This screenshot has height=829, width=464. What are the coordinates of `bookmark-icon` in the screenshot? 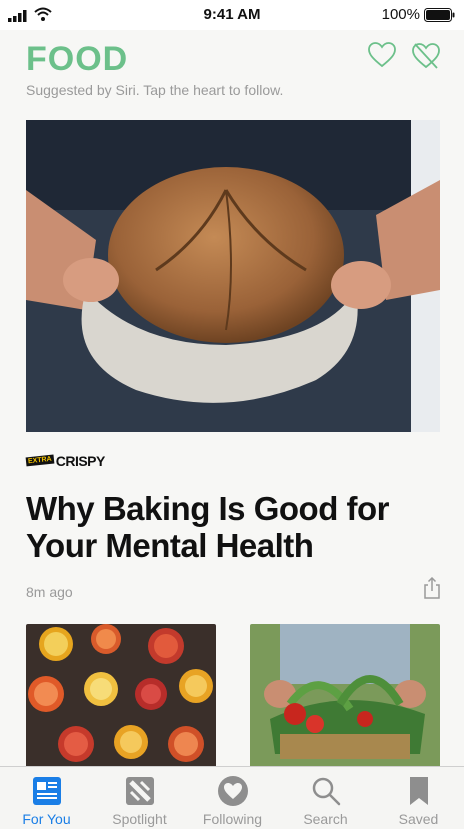 It's located at (418, 791).